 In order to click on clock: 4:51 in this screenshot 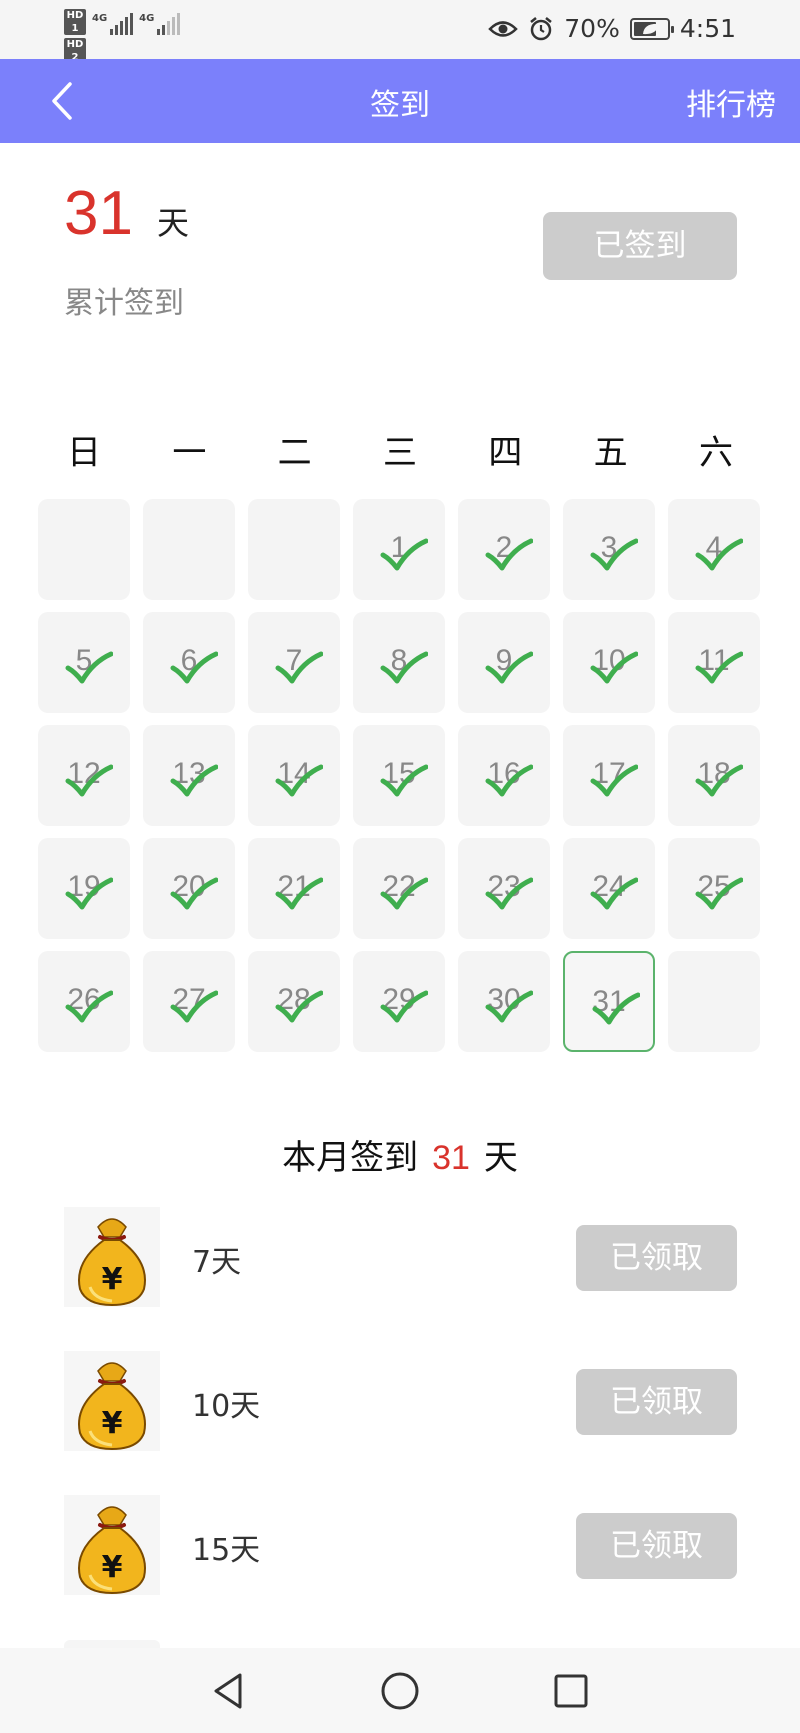, I will do `click(707, 28)`.